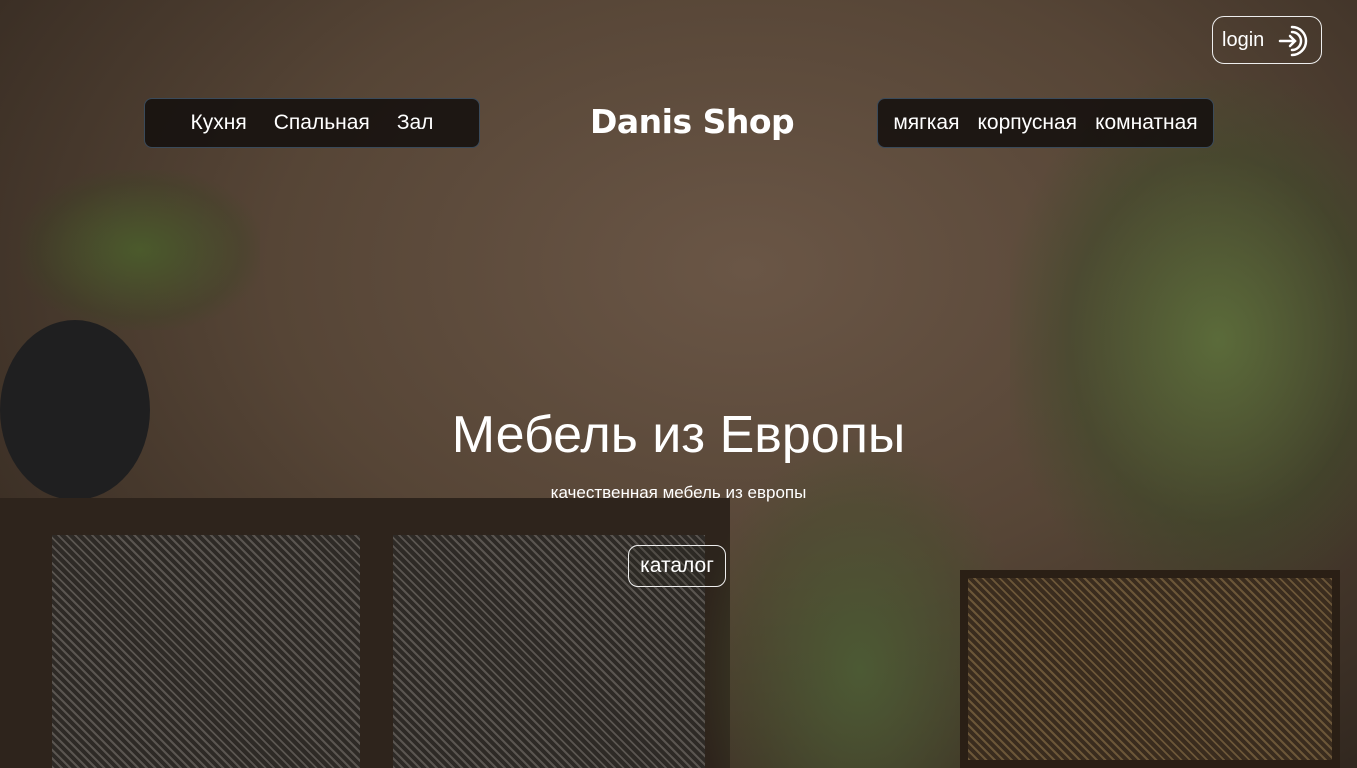 This screenshot has width=1357, height=768. I want to click on nav-item-soft: мягкая, so click(926, 123).